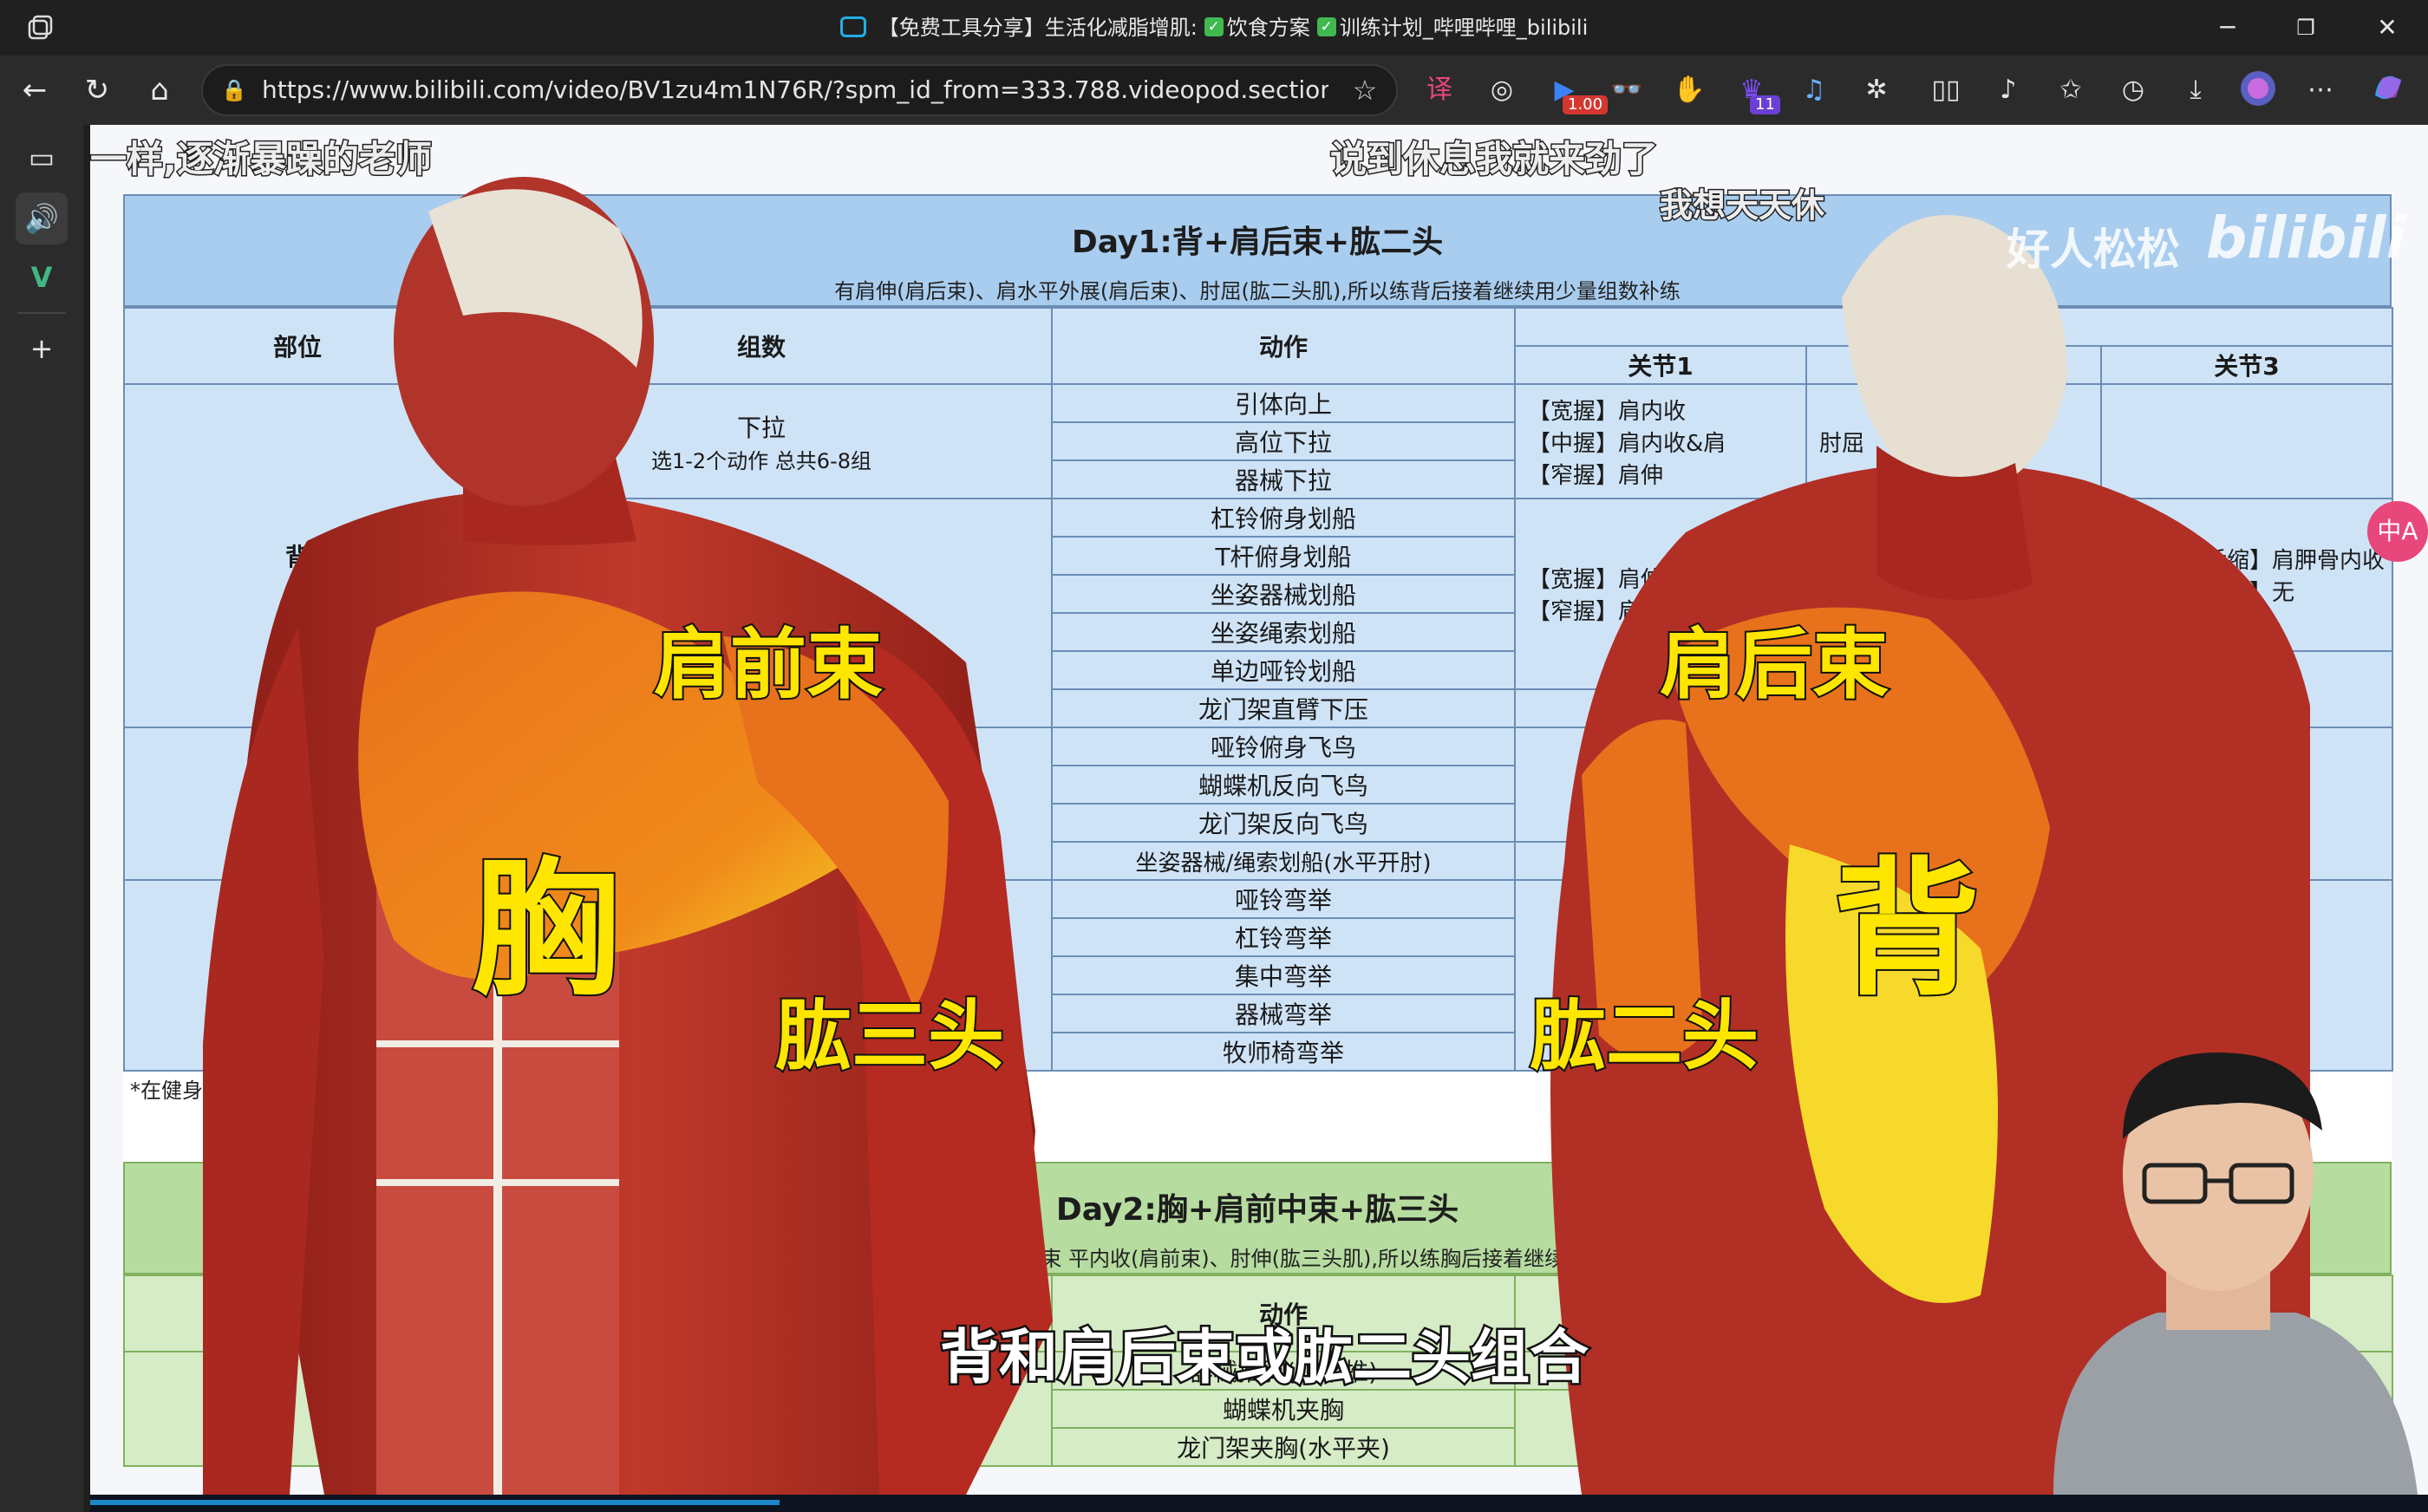 This screenshot has height=1512, width=2428. What do you see at coordinates (2071, 90) in the screenshot?
I see `favorites-icon: ✩` at bounding box center [2071, 90].